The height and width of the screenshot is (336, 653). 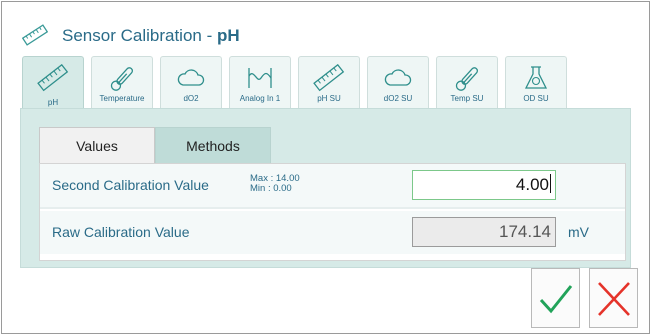 What do you see at coordinates (484, 232) in the screenshot?
I see `raw-calibration-value: 174.14` at bounding box center [484, 232].